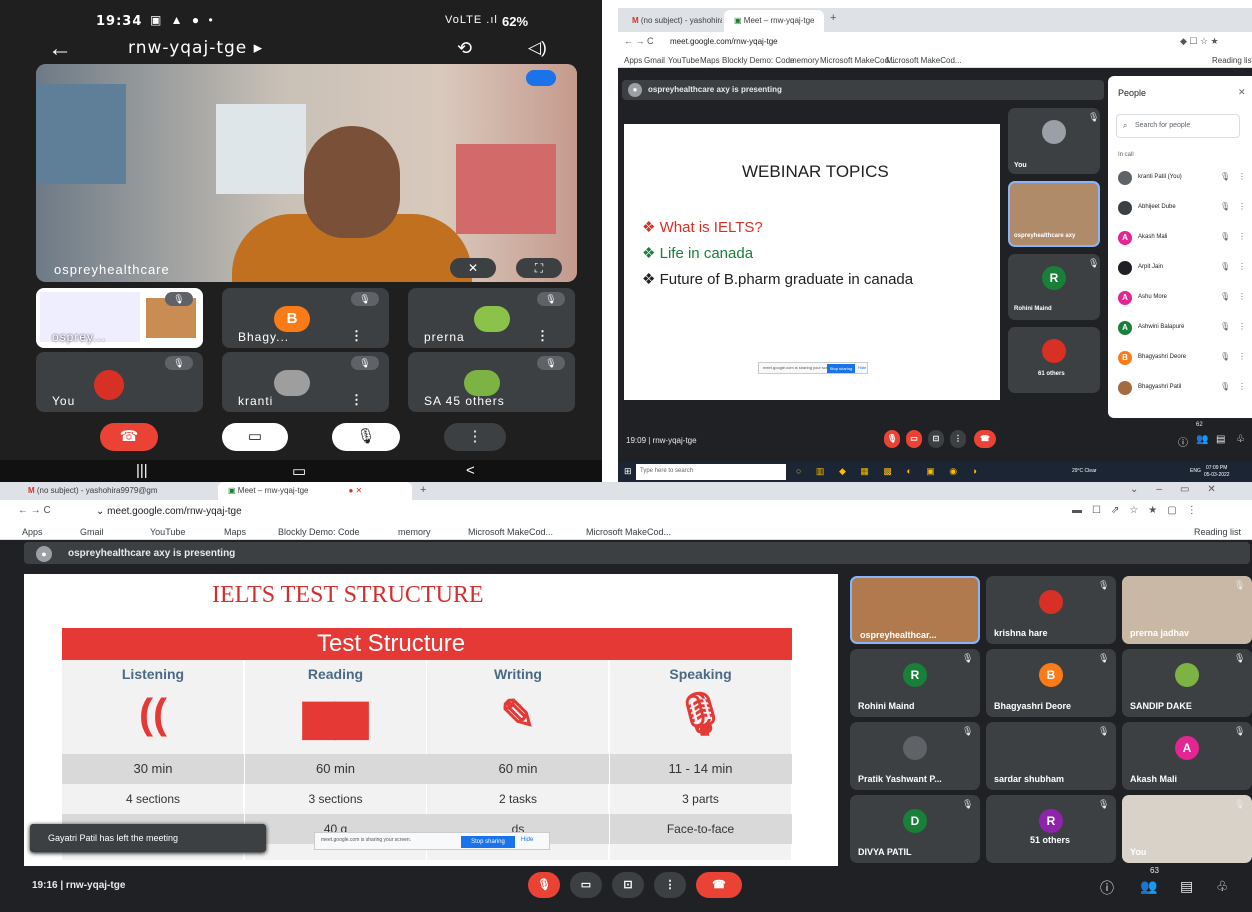 The image size is (1252, 912). What do you see at coordinates (1051, 829) in the screenshot?
I see `participant-tile: R 🎙 51 others` at bounding box center [1051, 829].